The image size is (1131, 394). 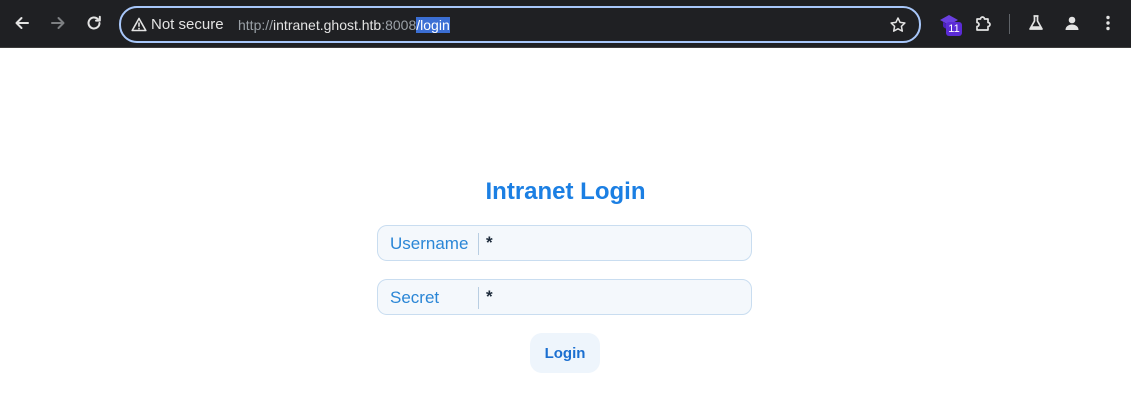 I want to click on extension-button: 11, so click(x=951, y=25).